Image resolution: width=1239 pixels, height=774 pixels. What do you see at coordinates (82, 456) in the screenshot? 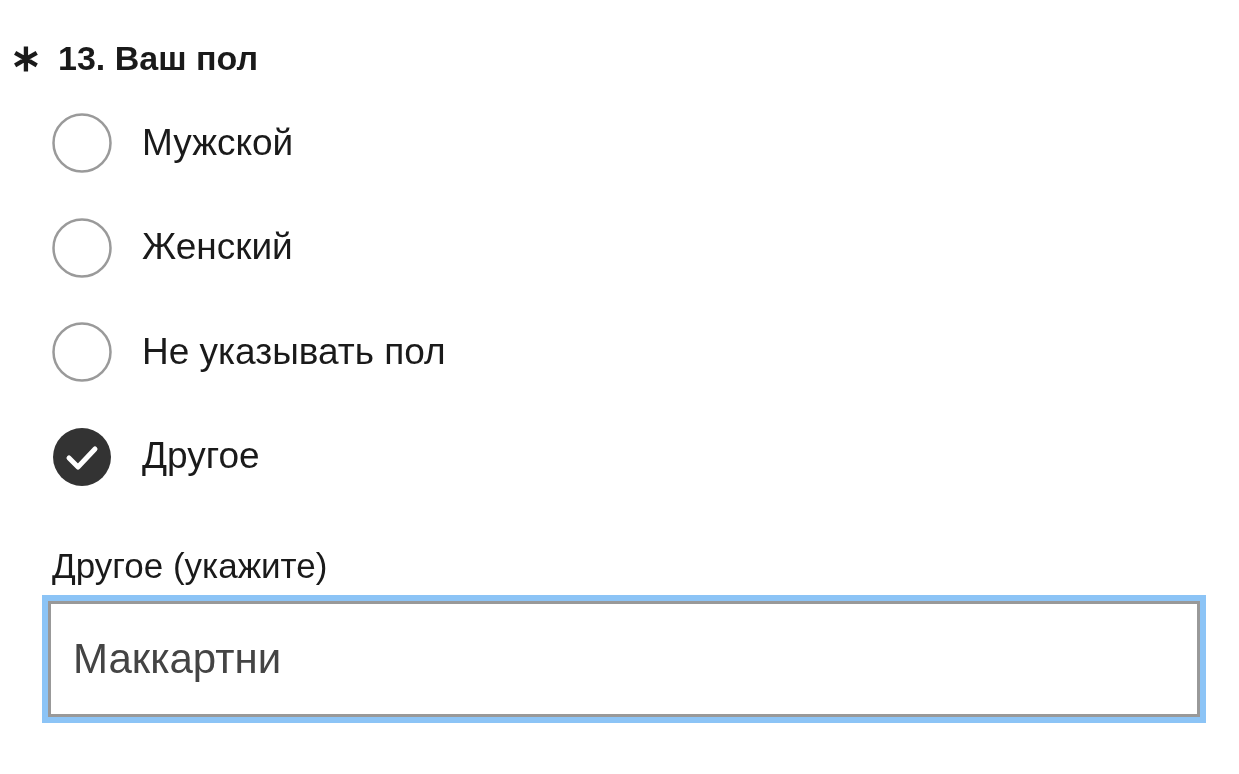
I see `checked-radio-icon` at bounding box center [82, 456].